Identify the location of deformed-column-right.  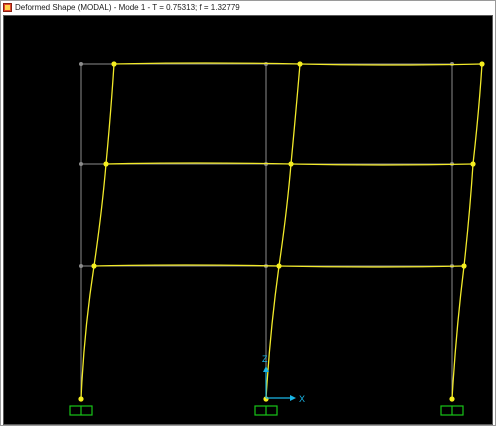
(467, 231).